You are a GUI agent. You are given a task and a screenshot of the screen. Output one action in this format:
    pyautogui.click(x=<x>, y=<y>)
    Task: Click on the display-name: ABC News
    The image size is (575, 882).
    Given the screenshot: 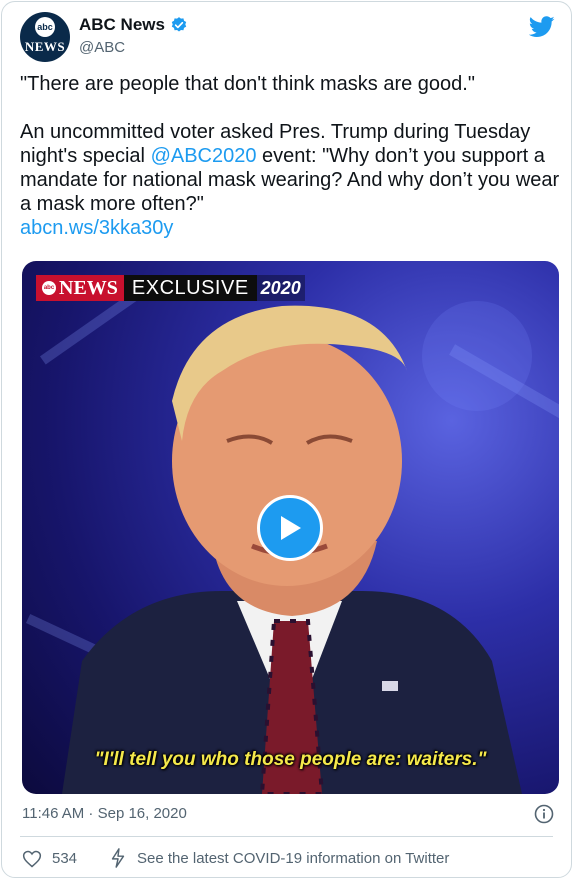 What is the action you would take?
    pyautogui.click(x=122, y=25)
    